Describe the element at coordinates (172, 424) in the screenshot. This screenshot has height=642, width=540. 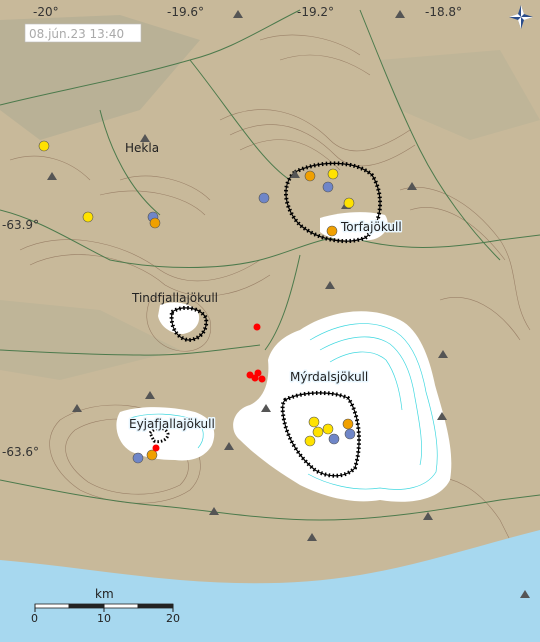
I see `label-eyjafjallajokull: Eyjafjallajökull` at that location.